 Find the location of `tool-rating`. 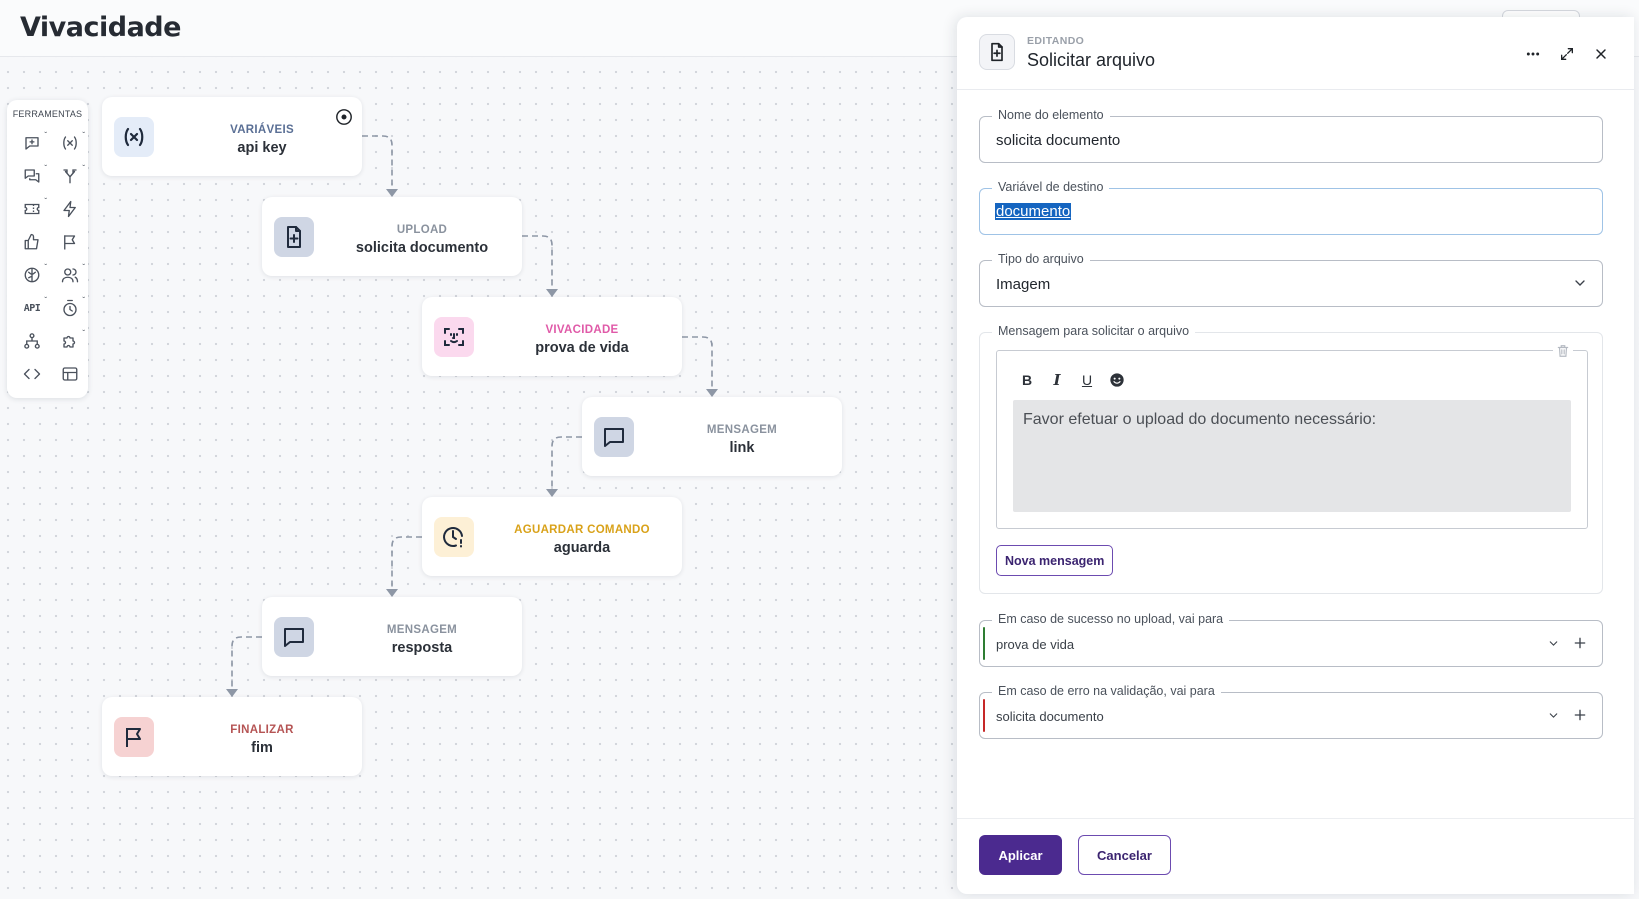

tool-rating is located at coordinates (32, 242).